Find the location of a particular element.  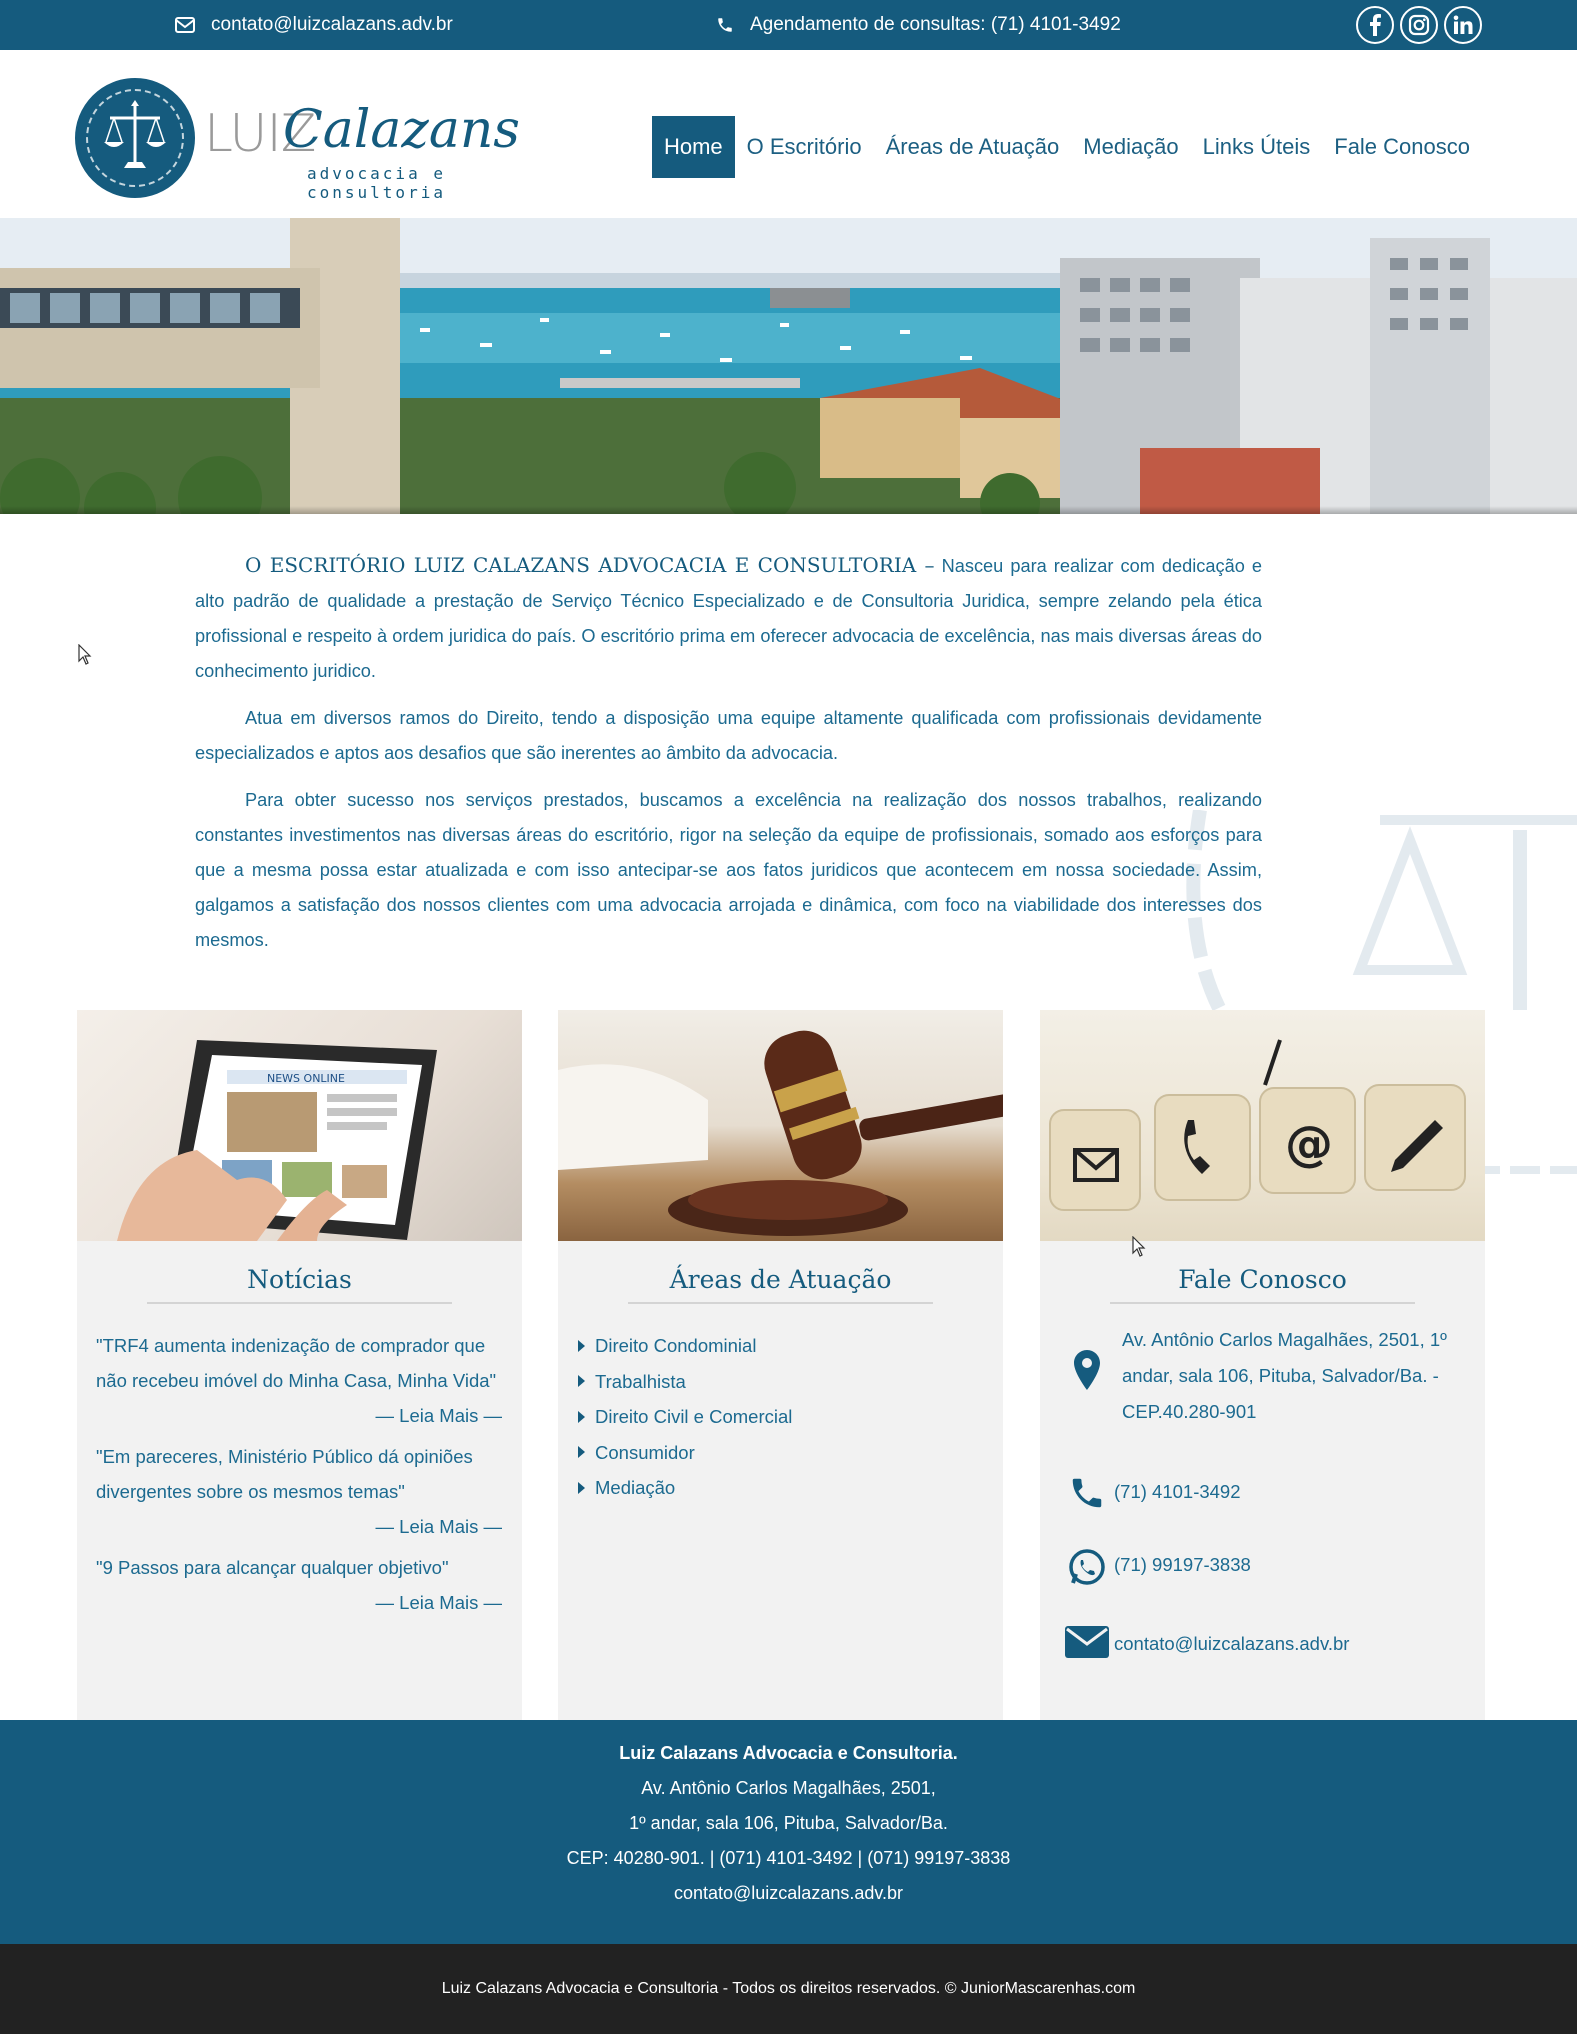

logo-tagline: advocacia e consultoria is located at coordinates (376, 183).